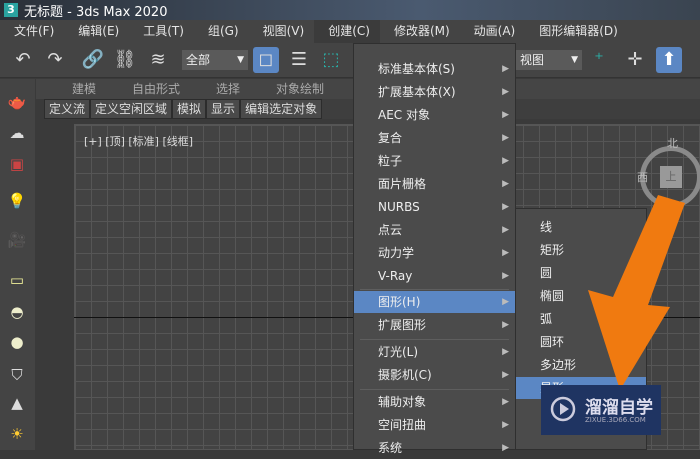 Image resolution: width=700 pixels, height=459 pixels. I want to click on menu-item-helpers: 辅助对象 ▶, so click(434, 402).